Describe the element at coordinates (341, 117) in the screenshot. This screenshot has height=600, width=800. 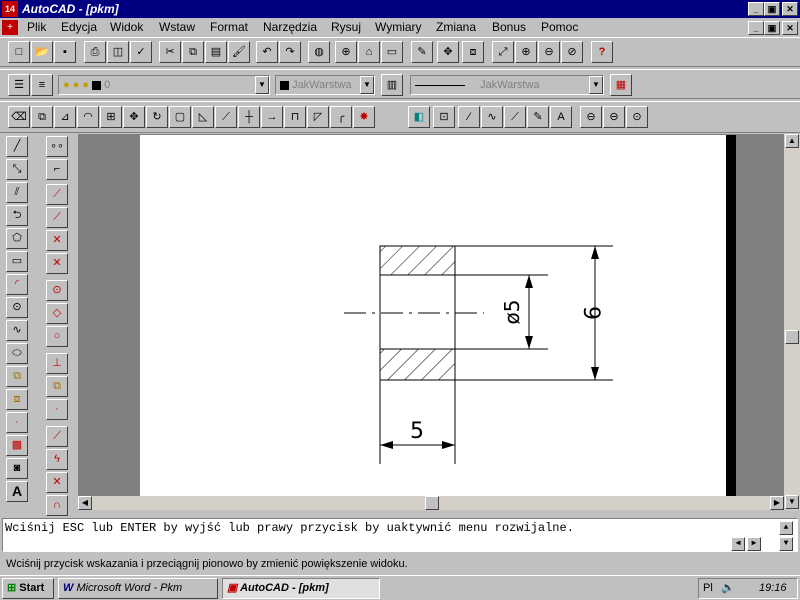
I see `fillet-icon: ╭` at that location.